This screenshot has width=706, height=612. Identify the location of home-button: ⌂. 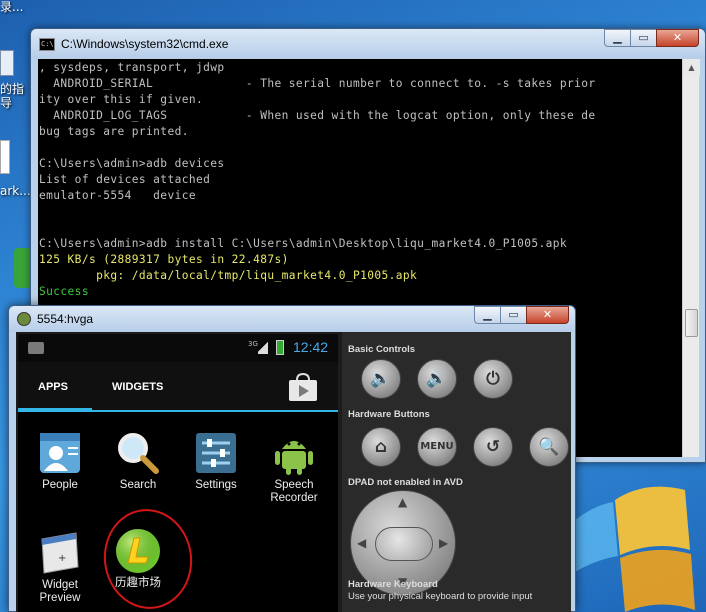
(381, 447).